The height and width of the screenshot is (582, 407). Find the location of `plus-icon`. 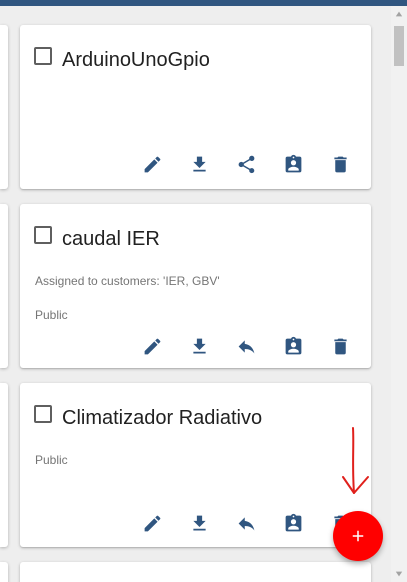

plus-icon is located at coordinates (358, 536).